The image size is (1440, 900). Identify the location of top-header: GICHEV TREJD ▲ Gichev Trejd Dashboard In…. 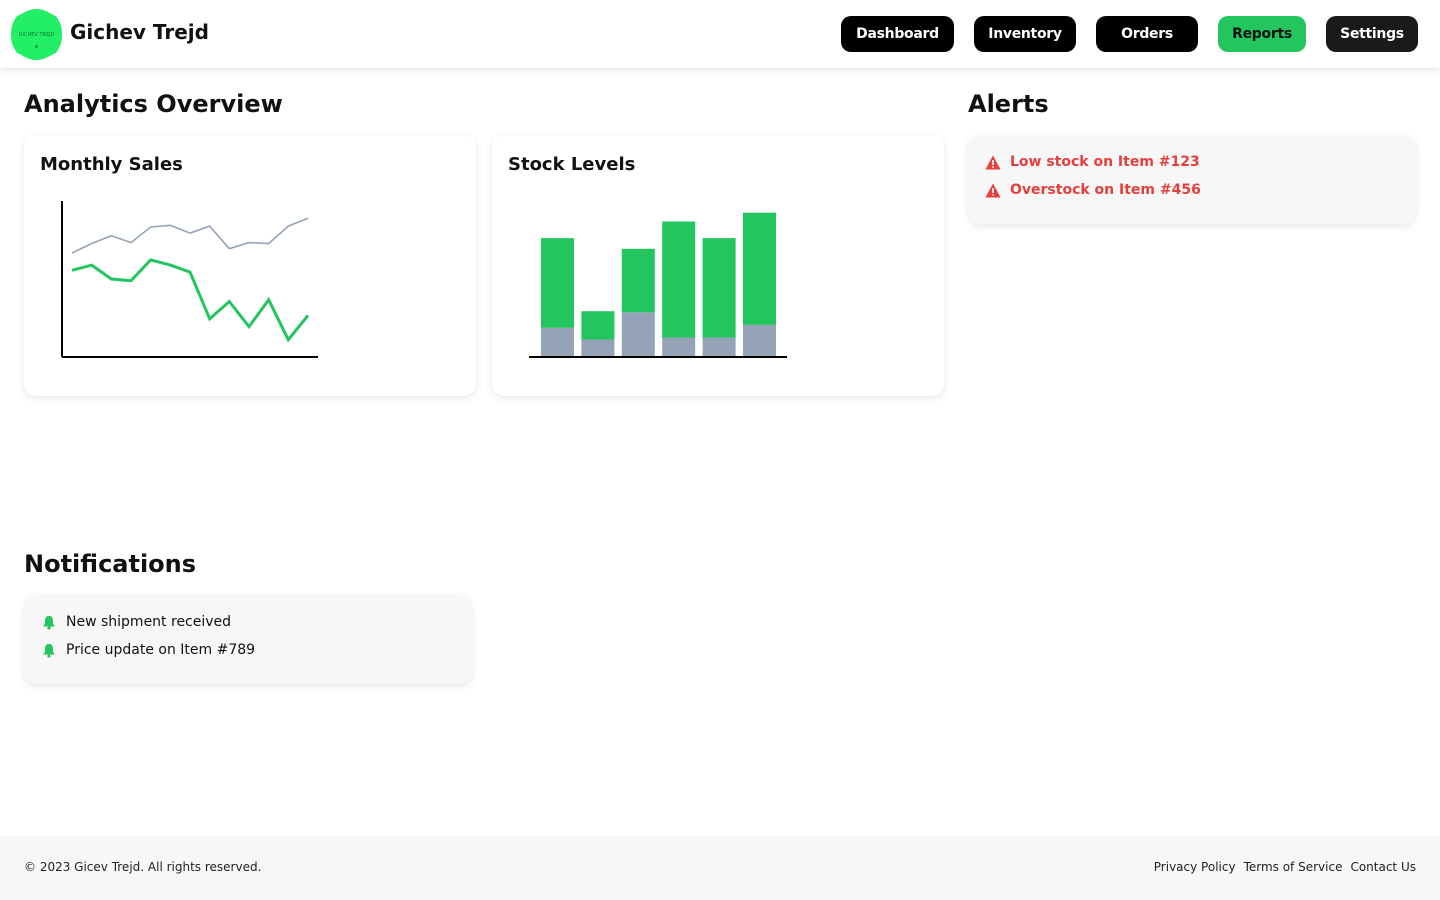
(720, 34).